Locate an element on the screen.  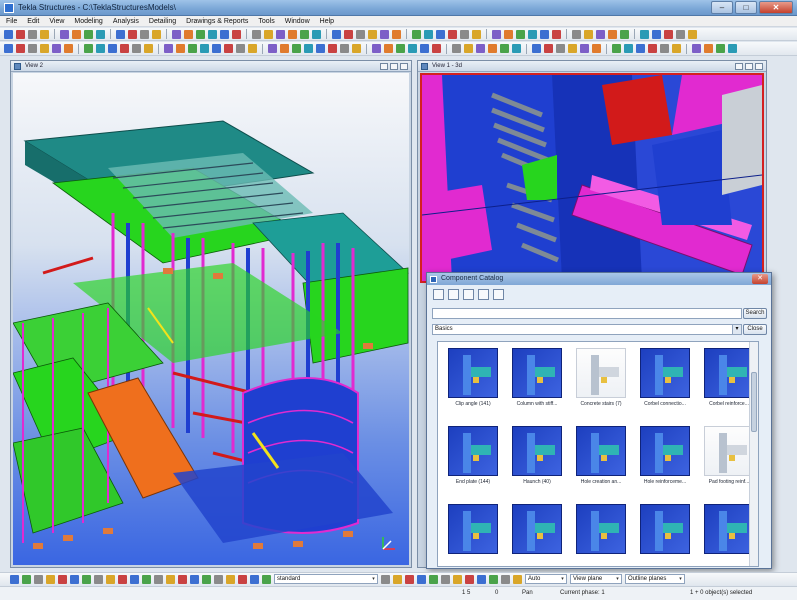
minimize-button: – is located at coordinates (722, 7).